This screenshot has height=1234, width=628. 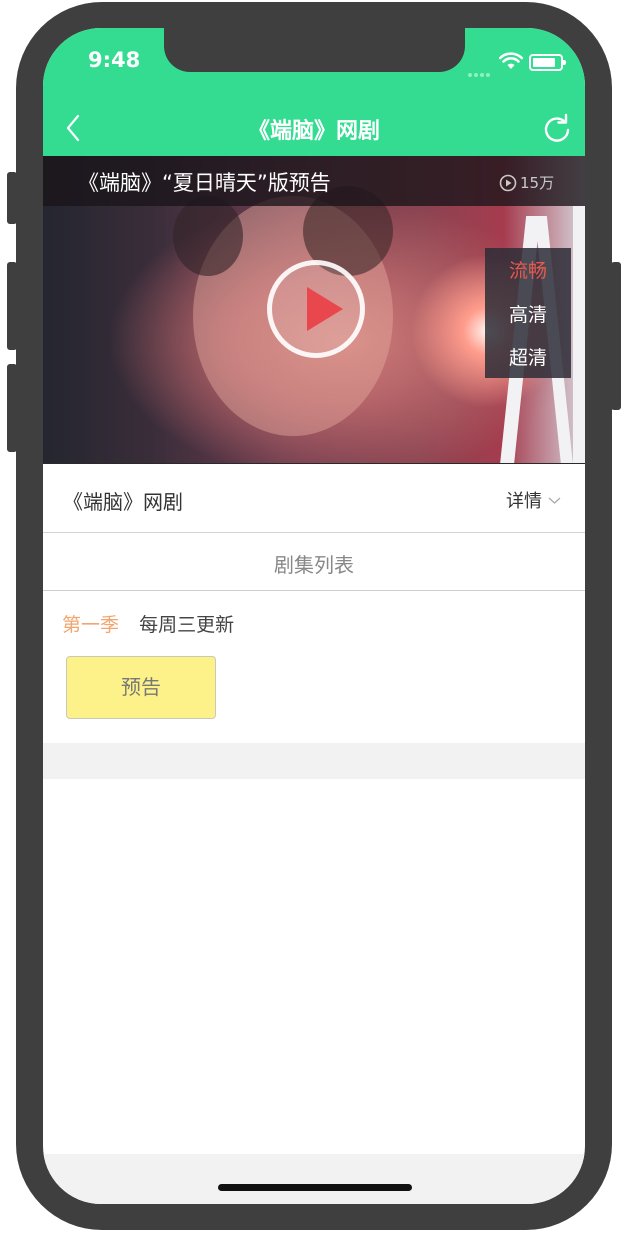 I want to click on episode-button-trailer: 预告, so click(x=141, y=687).